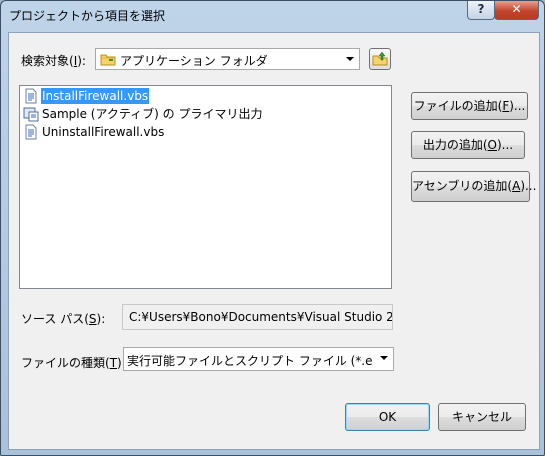  Describe the element at coordinates (250, 361) in the screenshot. I see `file-type-value: 実行可能ファイルとスクリプト ファイル (*.e` at that location.